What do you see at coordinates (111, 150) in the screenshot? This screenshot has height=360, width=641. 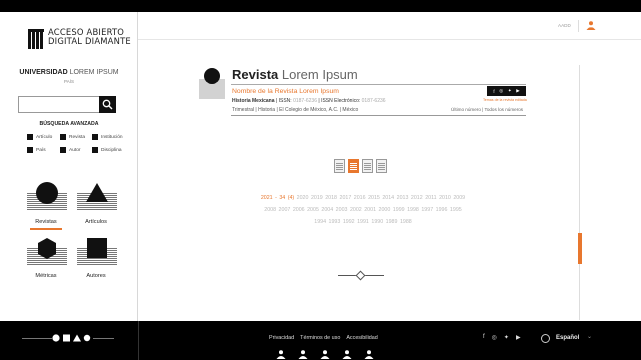 I see `filter-disciplina: Disciplina` at bounding box center [111, 150].